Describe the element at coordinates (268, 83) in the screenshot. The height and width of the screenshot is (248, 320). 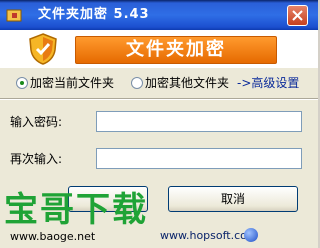
I see `advanced-settings-link: ->高级设置` at that location.